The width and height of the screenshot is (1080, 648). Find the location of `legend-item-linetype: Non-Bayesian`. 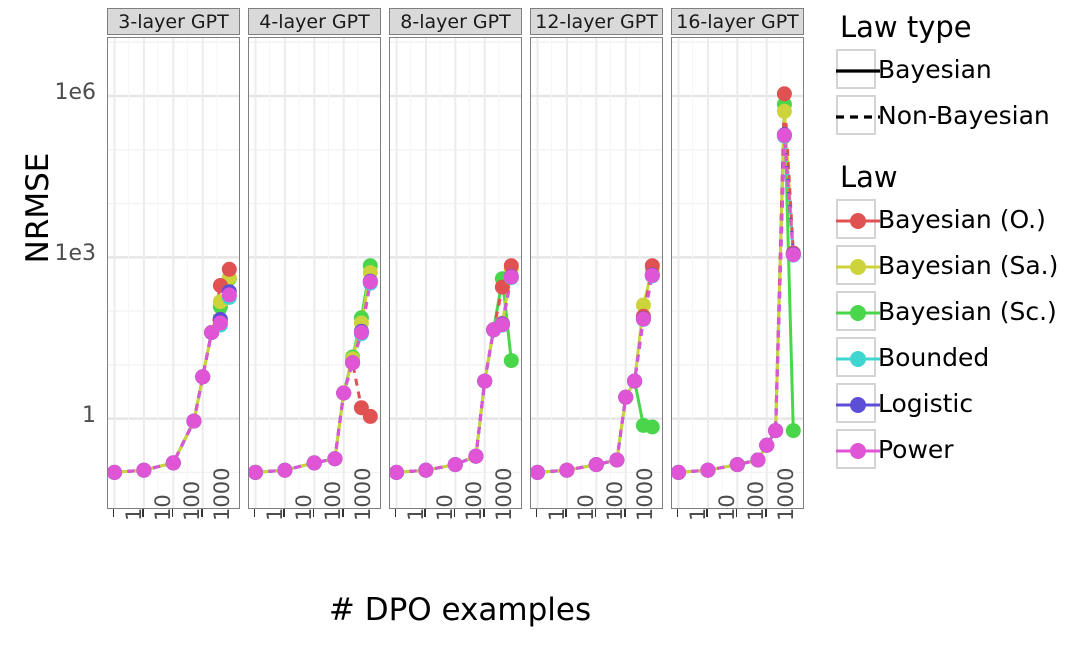

legend-item-linetype: Non-Bayesian is located at coordinates (958, 115).